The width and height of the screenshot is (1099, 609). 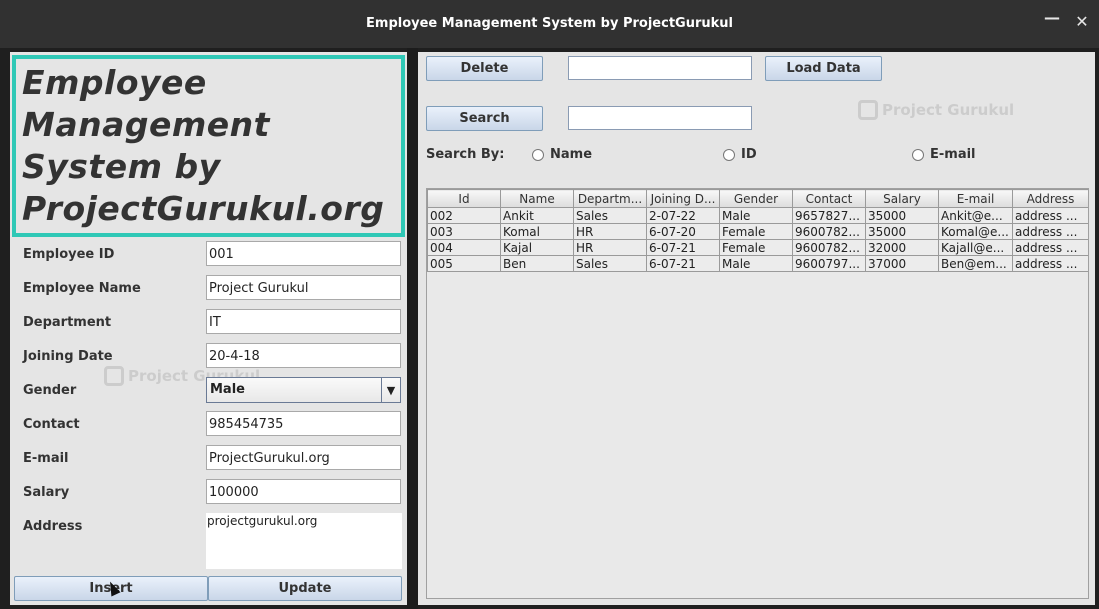 I want to click on table-cell: 32000, so click(x=902, y=247).